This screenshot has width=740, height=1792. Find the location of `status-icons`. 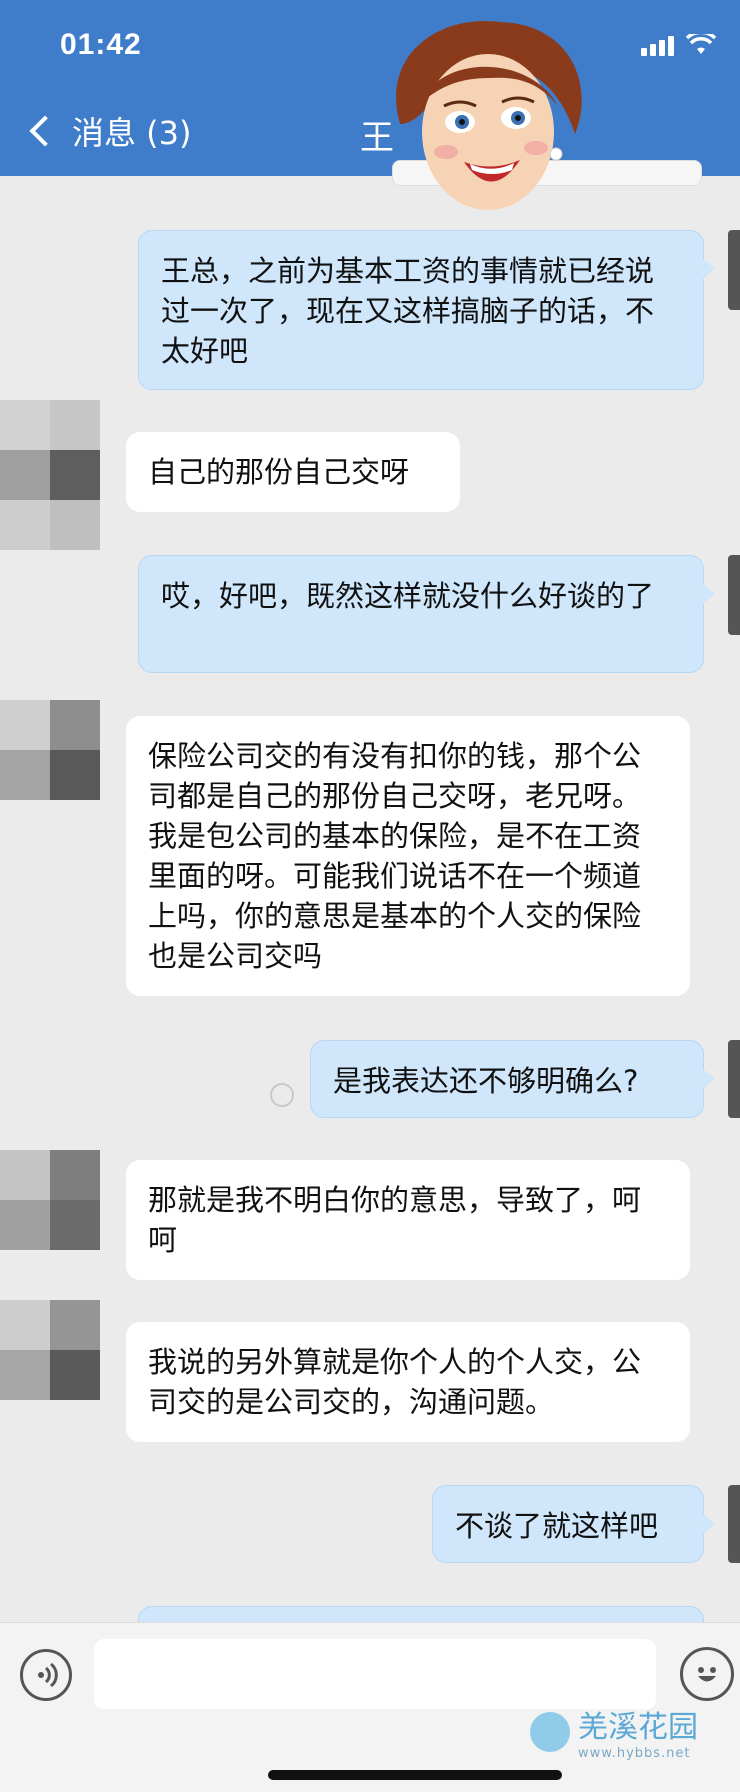

status-icons is located at coordinates (678, 45).